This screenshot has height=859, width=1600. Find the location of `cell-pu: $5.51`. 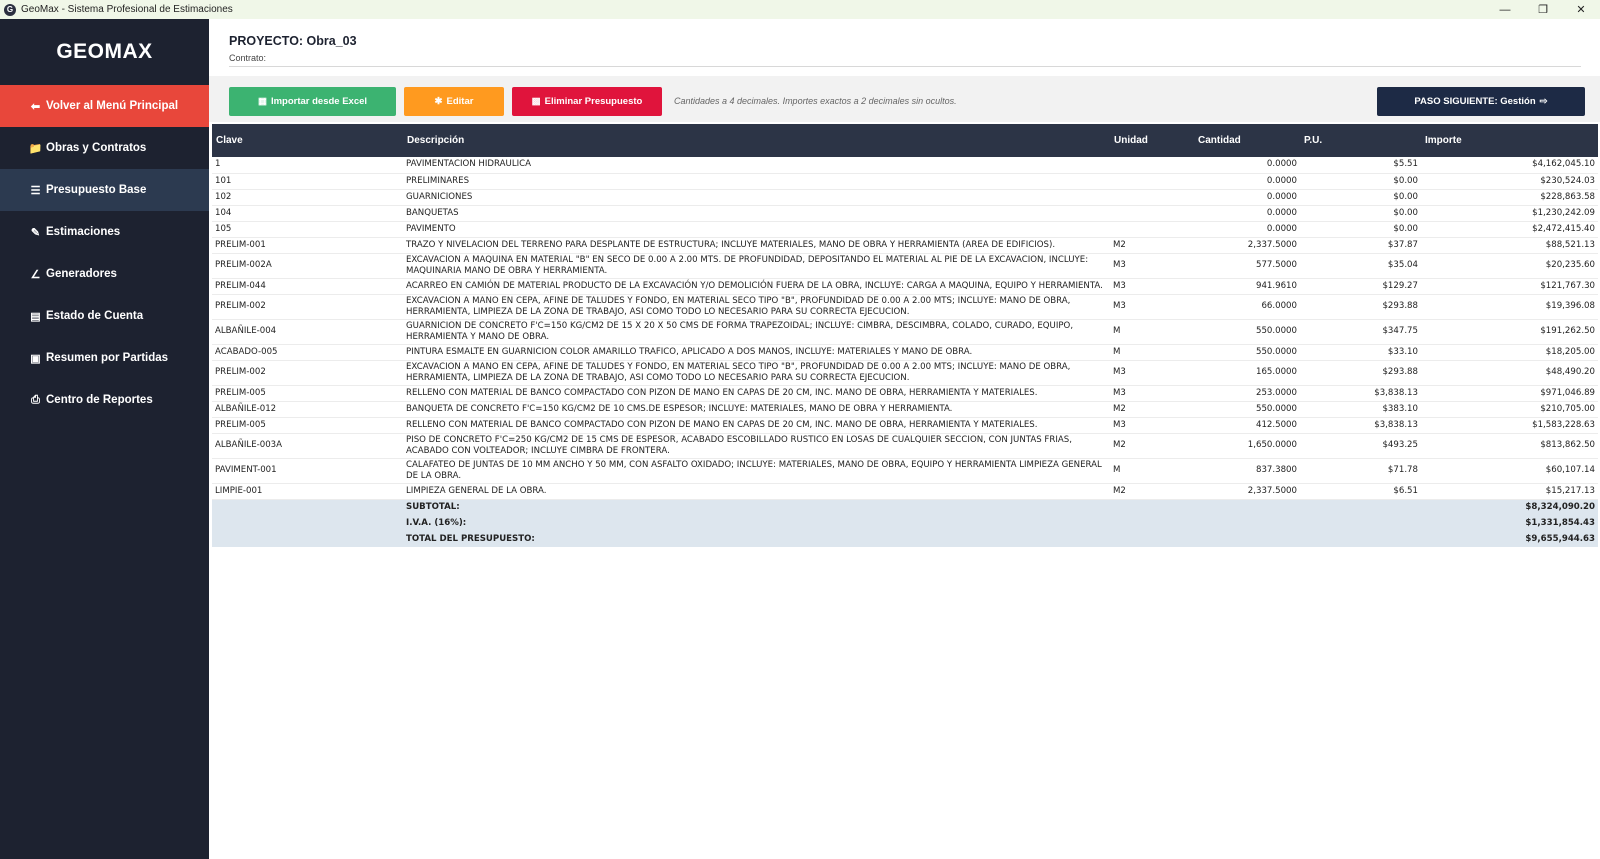

cell-pu: $5.51 is located at coordinates (1360, 165).